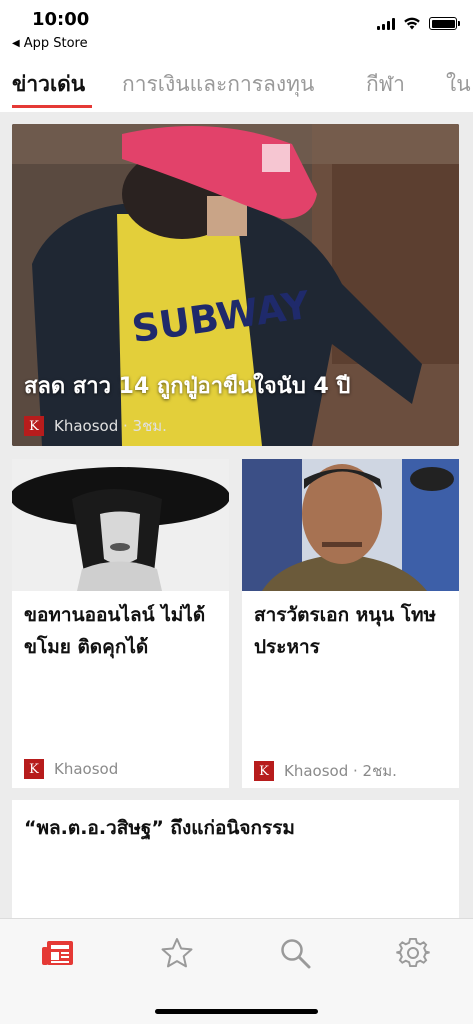 The width and height of the screenshot is (473, 1024). I want to click on hero-source: K Khaosod · 3ชม., so click(95, 426).